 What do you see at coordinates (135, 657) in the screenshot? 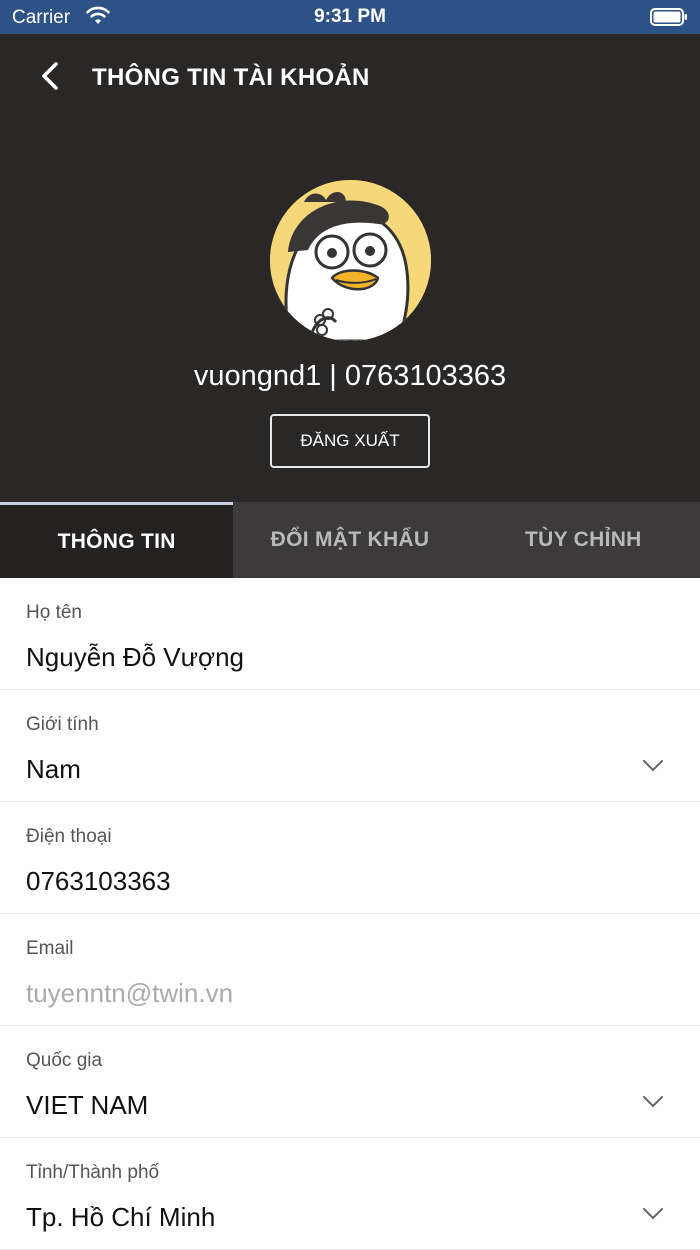
I see `full-name-value: Nguyễn Đỗ Vượng` at bounding box center [135, 657].